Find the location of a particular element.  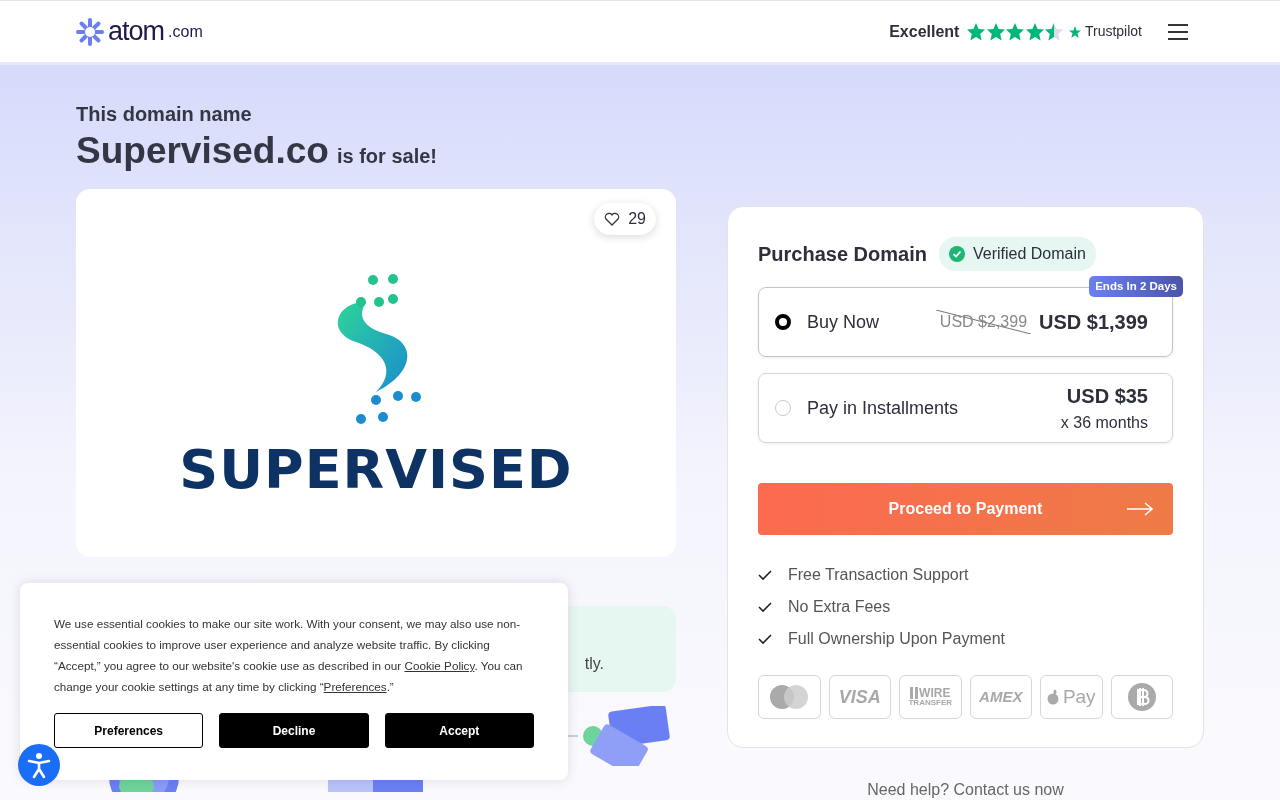

cookie-notice: We use essential cookies to make our site work. With your consent, we may also use non-essential cookies to improve user experience and analyze website traffic. By clicking “Accept,” you agree to our website's cookie use as described in our Cookie Policy. You can change your cookie settings at any time by clicking “Preferences.” is located at coordinates (289, 655).